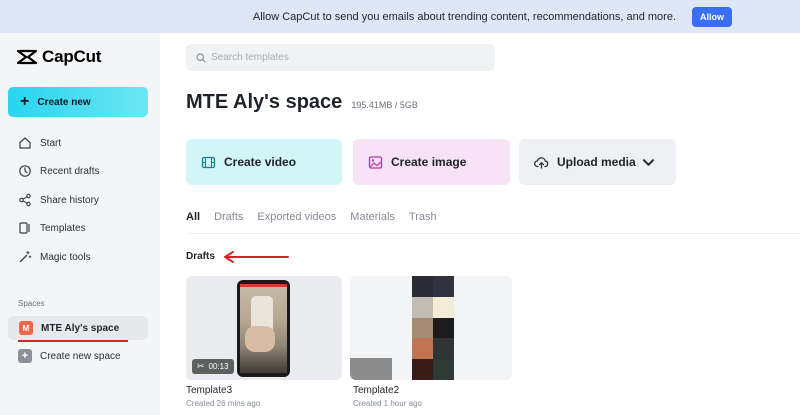  Describe the element at coordinates (209, 390) in the screenshot. I see `draft-name: Template3` at that location.